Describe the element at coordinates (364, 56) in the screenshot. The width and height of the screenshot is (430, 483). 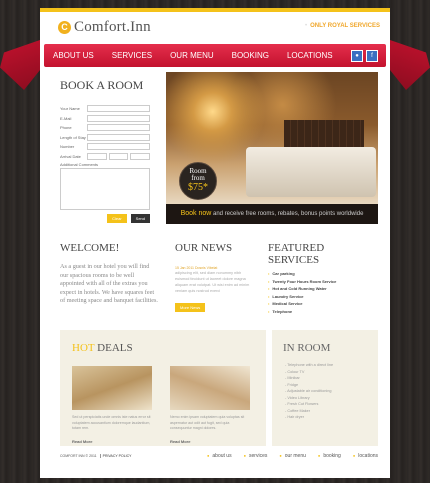
I see `social-icons: ● f` at that location.